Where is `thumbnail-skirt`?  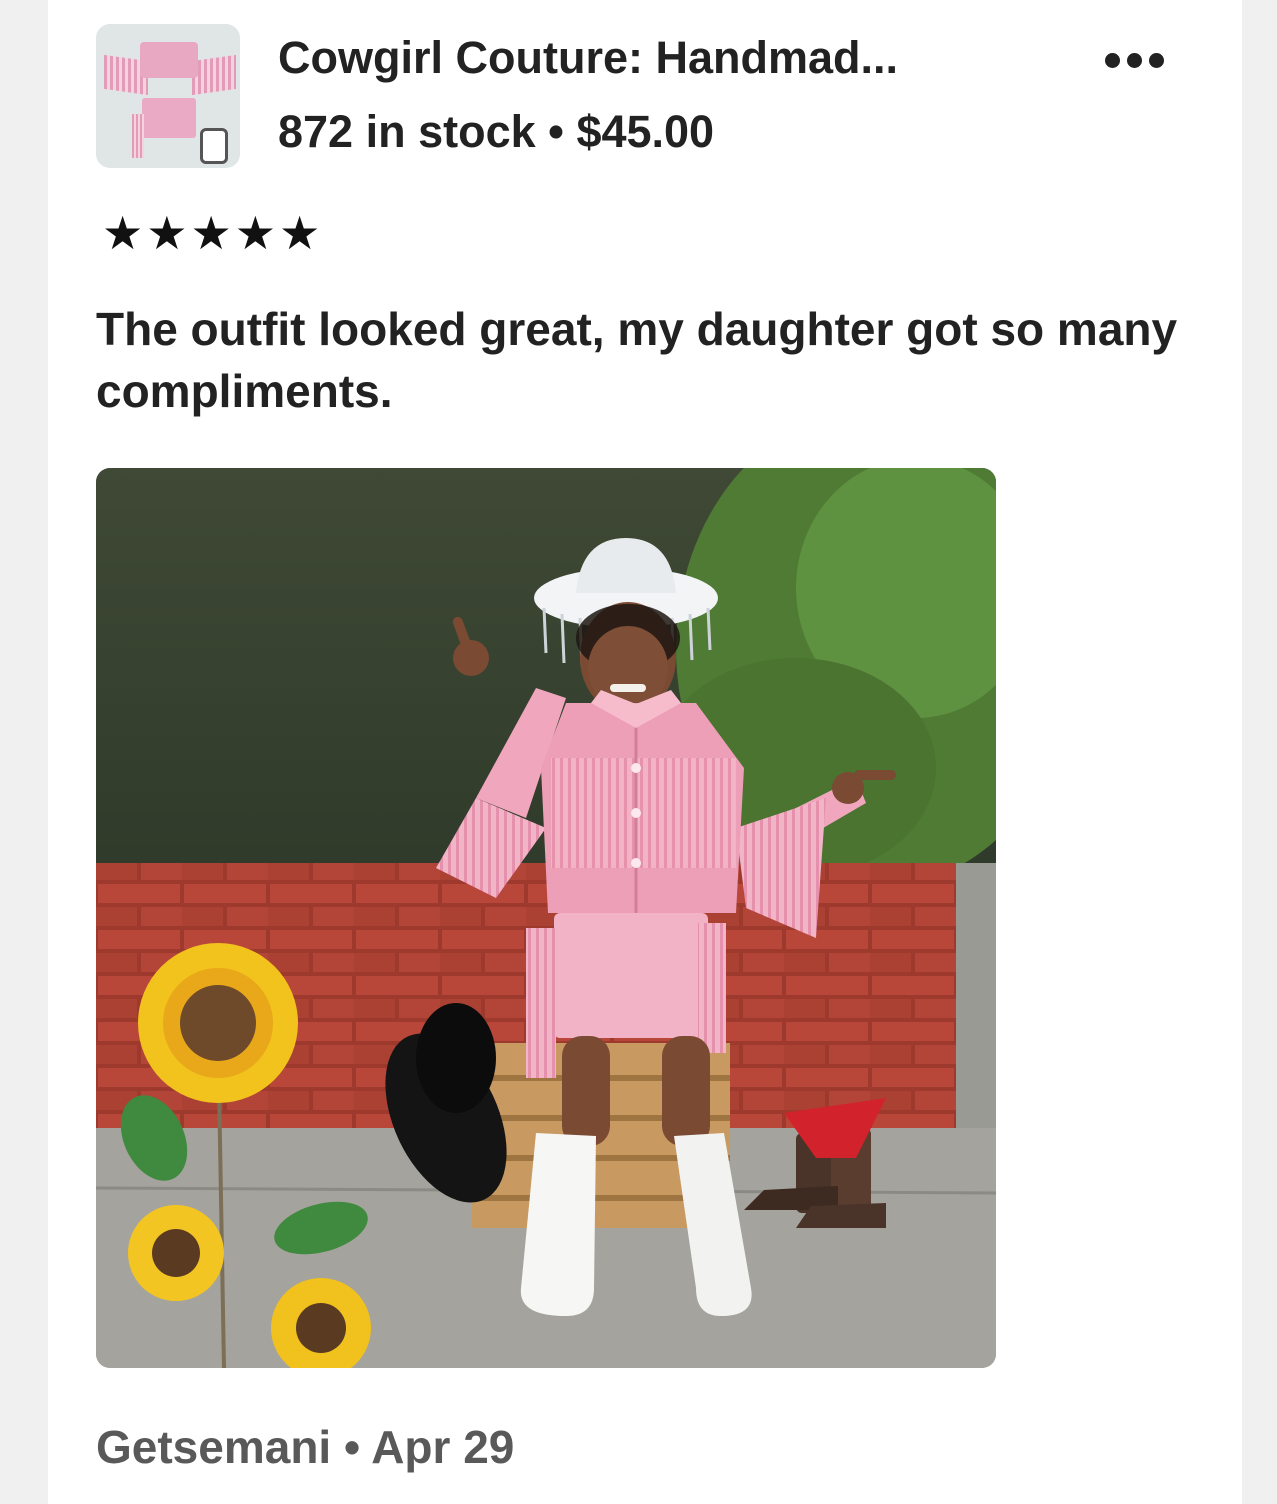 thumbnail-skirt is located at coordinates (169, 118).